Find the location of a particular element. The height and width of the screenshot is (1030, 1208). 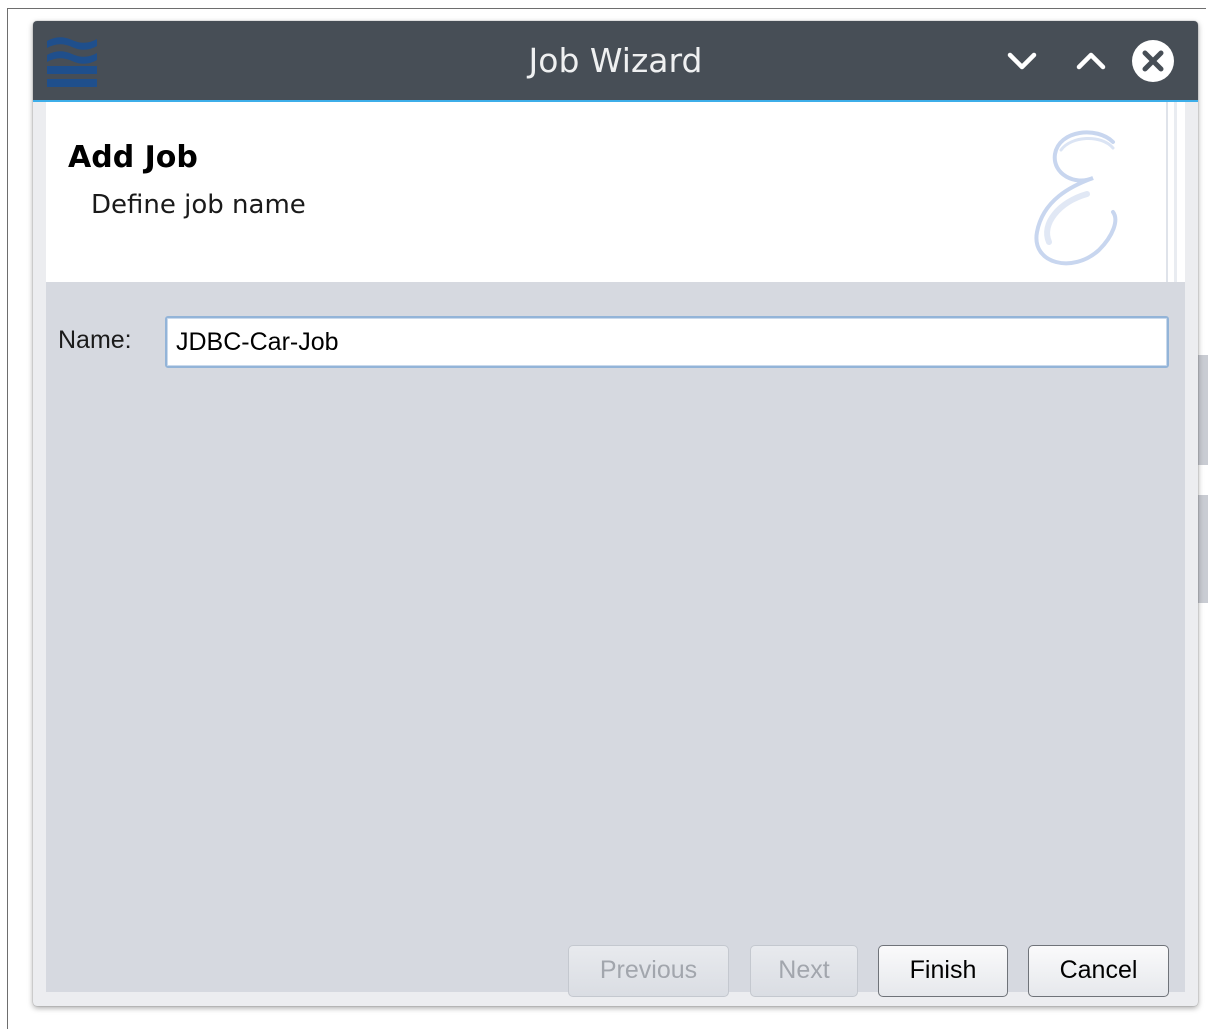

finish-button: Finish is located at coordinates (943, 971).